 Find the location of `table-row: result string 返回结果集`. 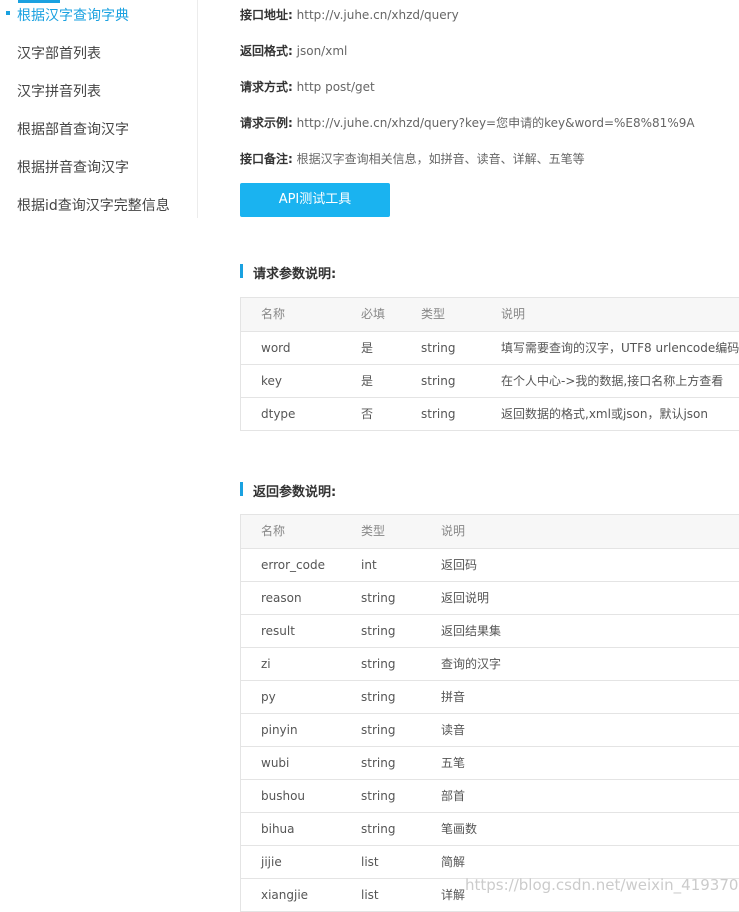

table-row: result string 返回结果集 is located at coordinates (490, 630).